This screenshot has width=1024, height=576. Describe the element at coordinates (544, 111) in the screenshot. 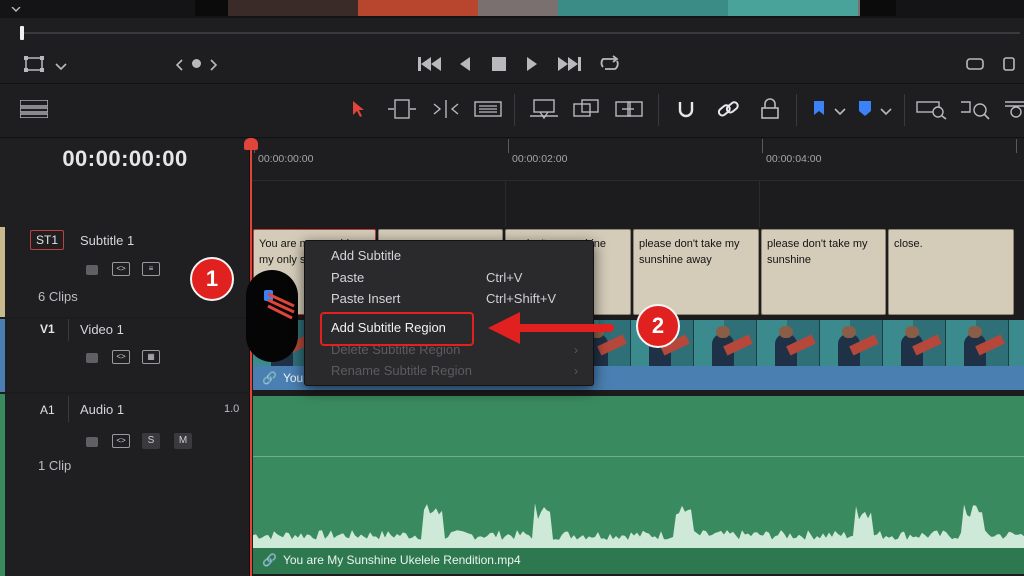

I see `insert-clip-icon` at that location.